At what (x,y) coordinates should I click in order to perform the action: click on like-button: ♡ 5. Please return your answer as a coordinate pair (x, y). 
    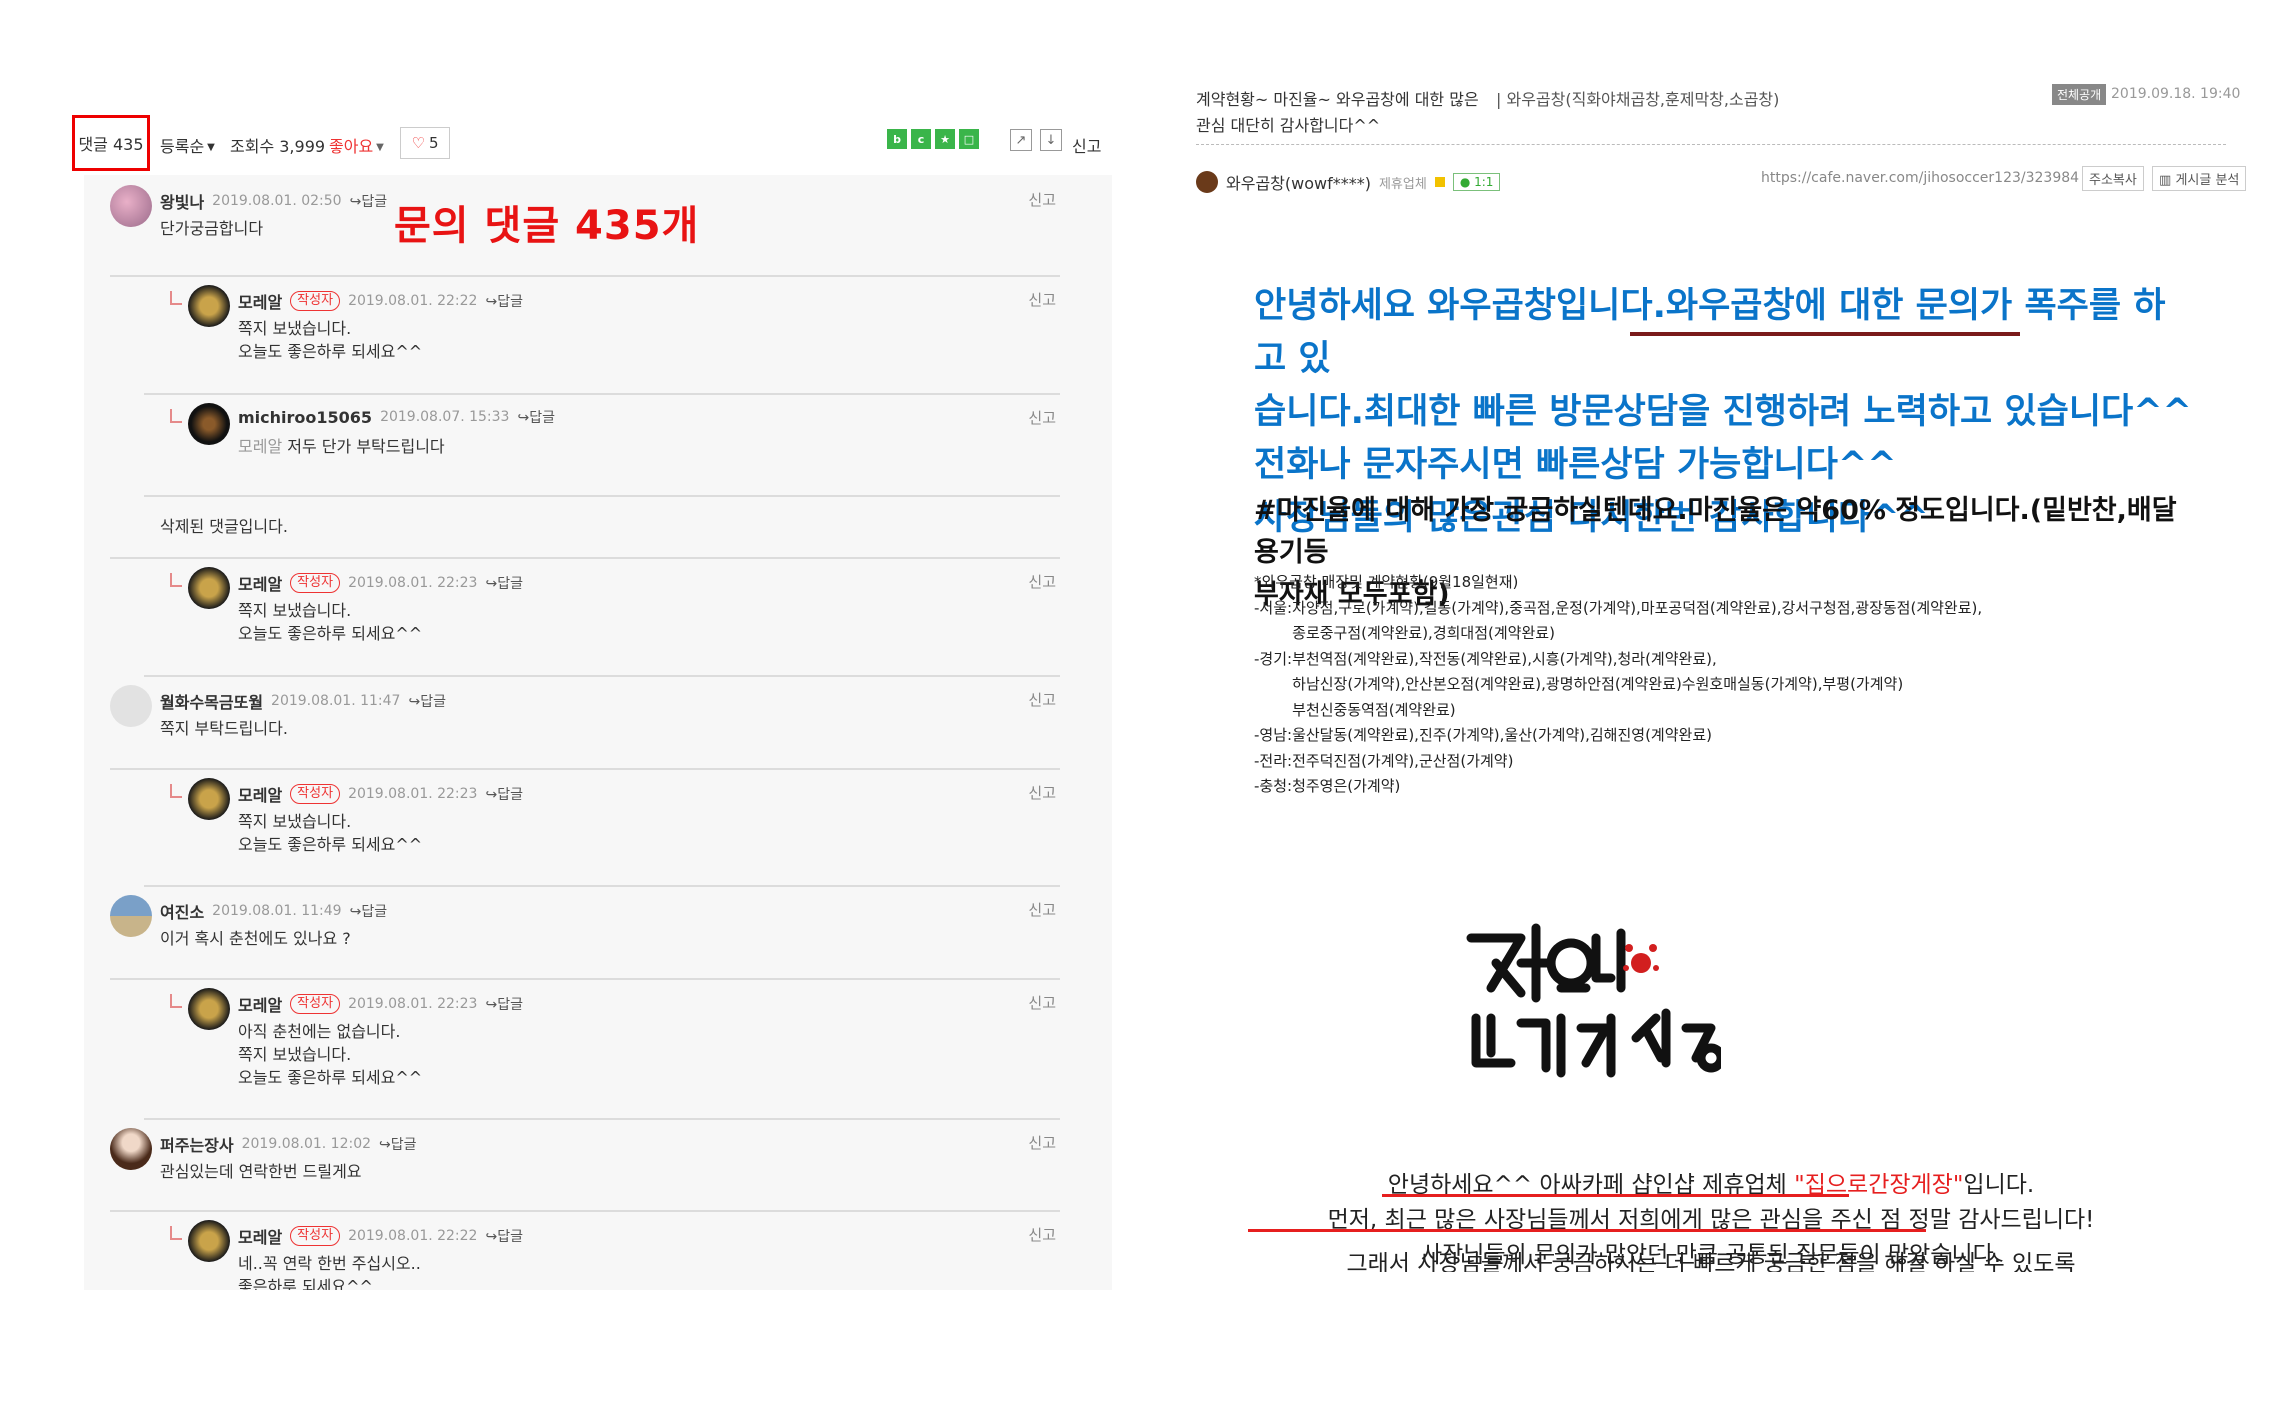
    Looking at the image, I should click on (425, 143).